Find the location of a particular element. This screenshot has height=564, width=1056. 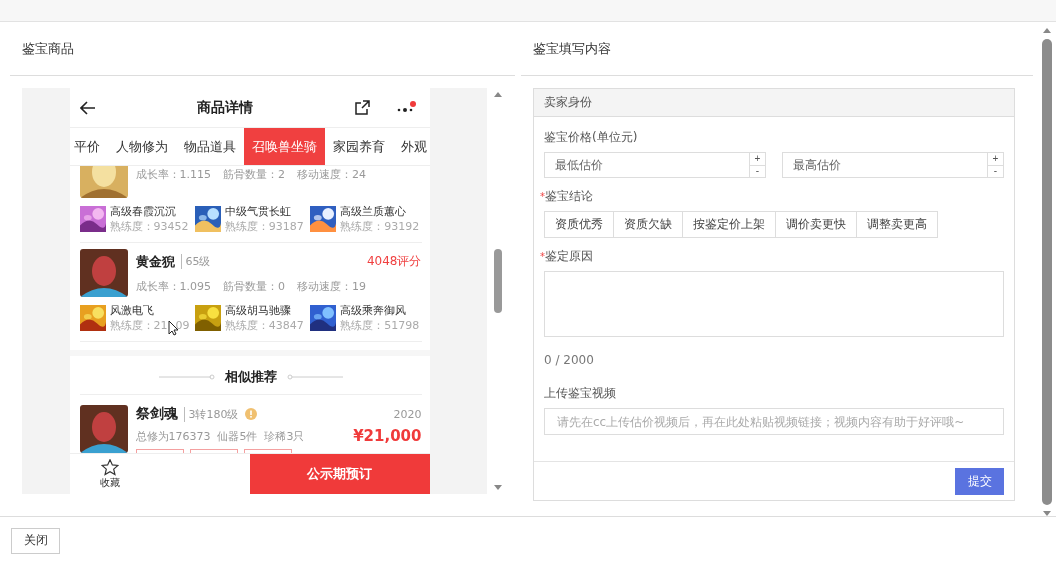

pet-stat: 移动速度：19 is located at coordinates (331, 286).